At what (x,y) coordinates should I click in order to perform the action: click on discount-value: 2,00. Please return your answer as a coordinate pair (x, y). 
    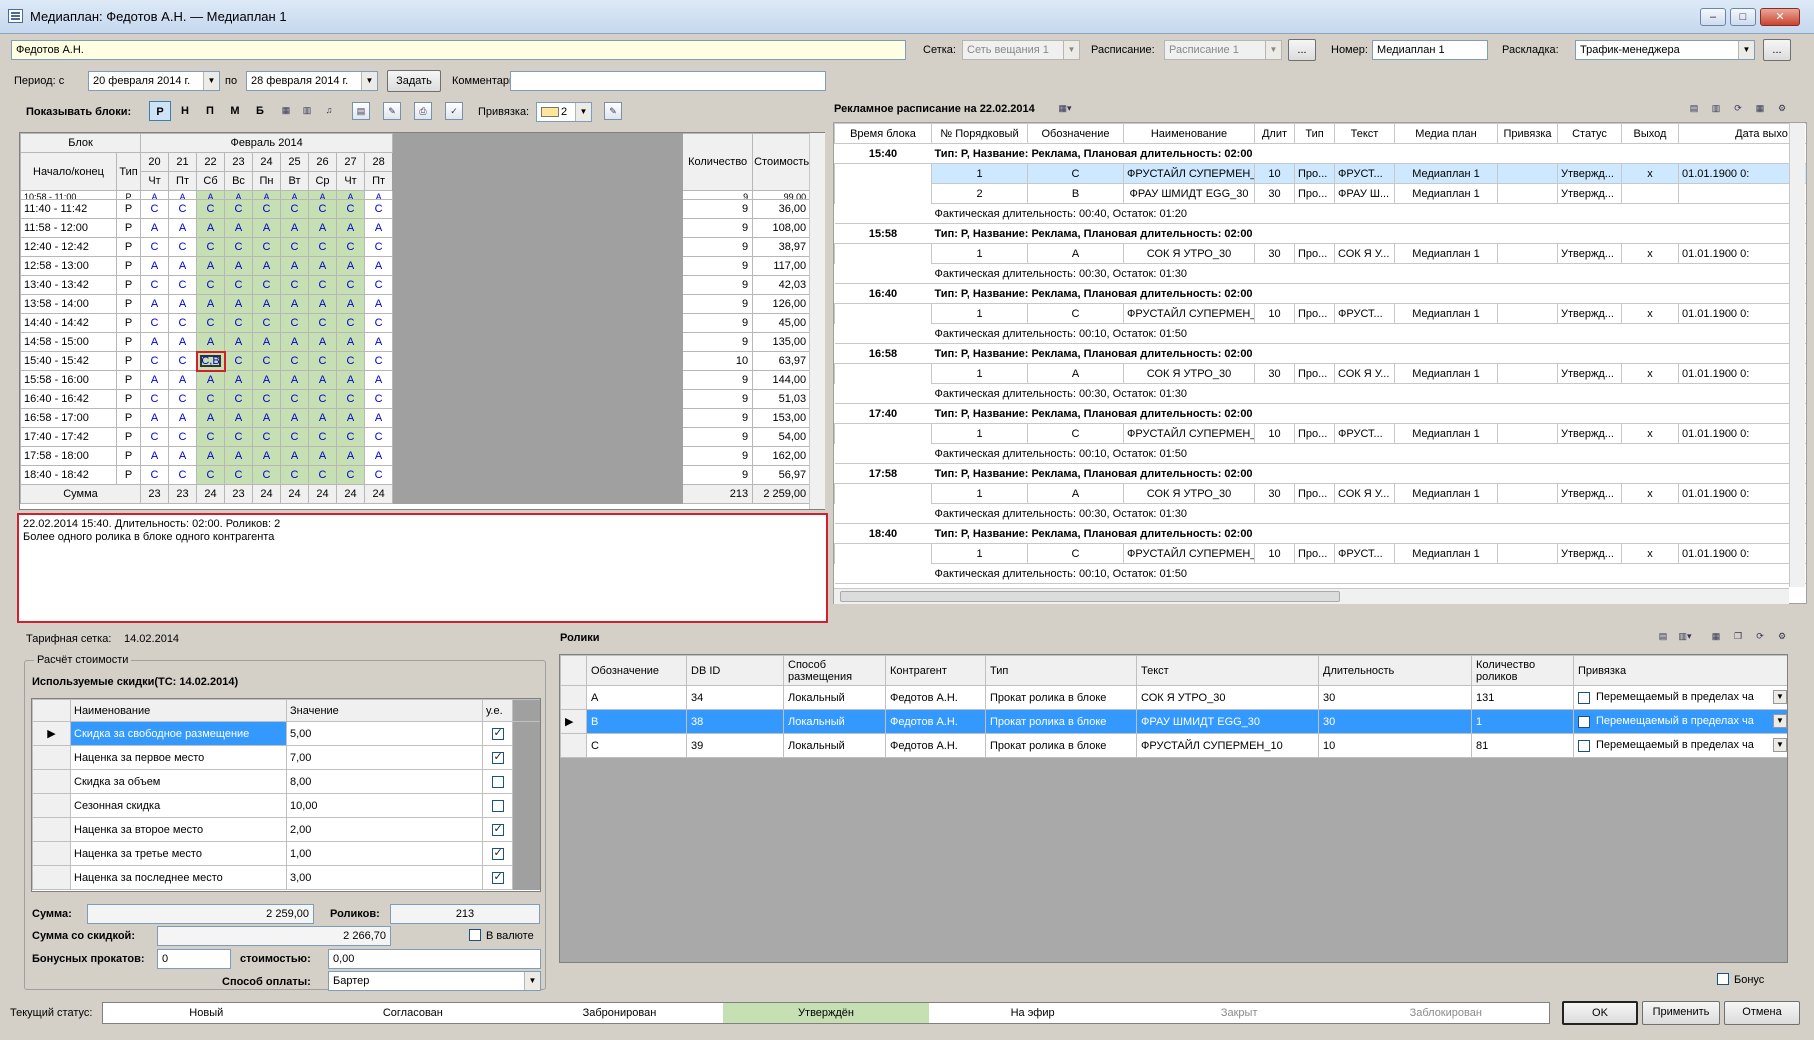
    Looking at the image, I should click on (384, 829).